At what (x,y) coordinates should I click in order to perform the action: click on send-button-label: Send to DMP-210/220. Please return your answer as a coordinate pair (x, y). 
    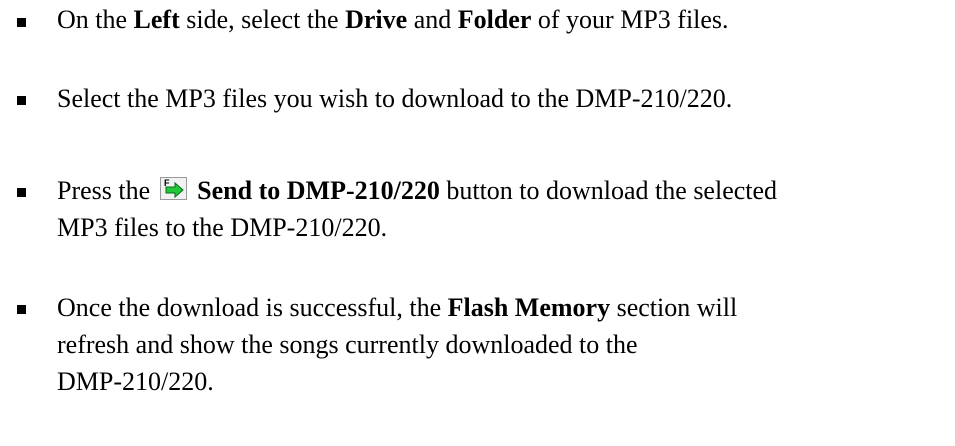
    Looking at the image, I should click on (318, 190).